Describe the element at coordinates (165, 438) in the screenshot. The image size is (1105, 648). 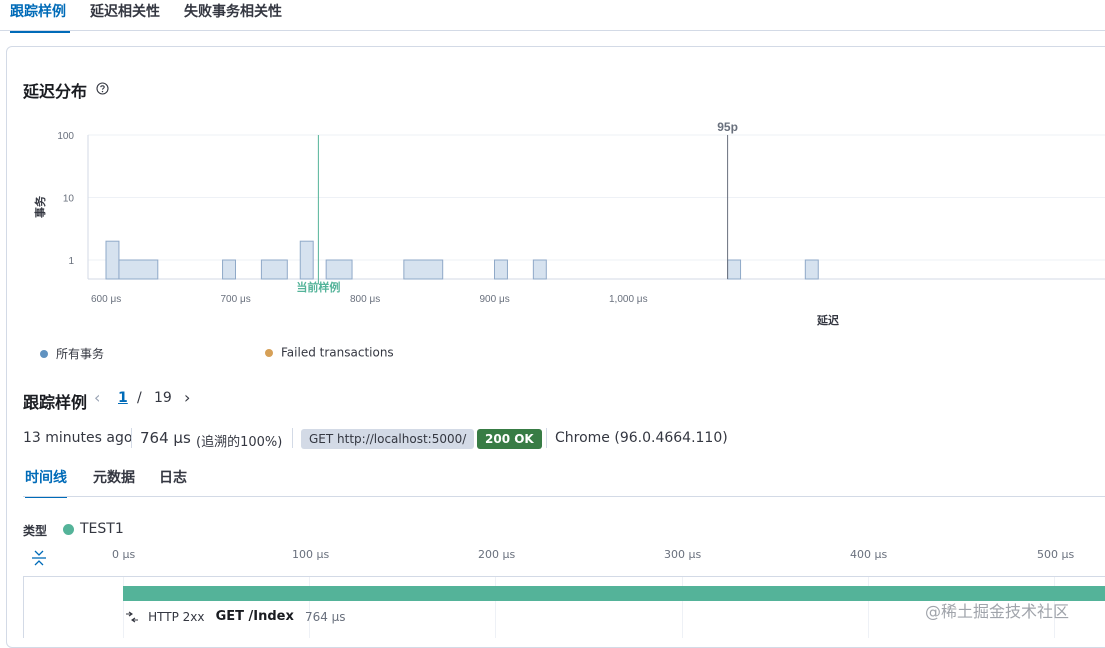
I see `sample-duration: 764 μs` at that location.